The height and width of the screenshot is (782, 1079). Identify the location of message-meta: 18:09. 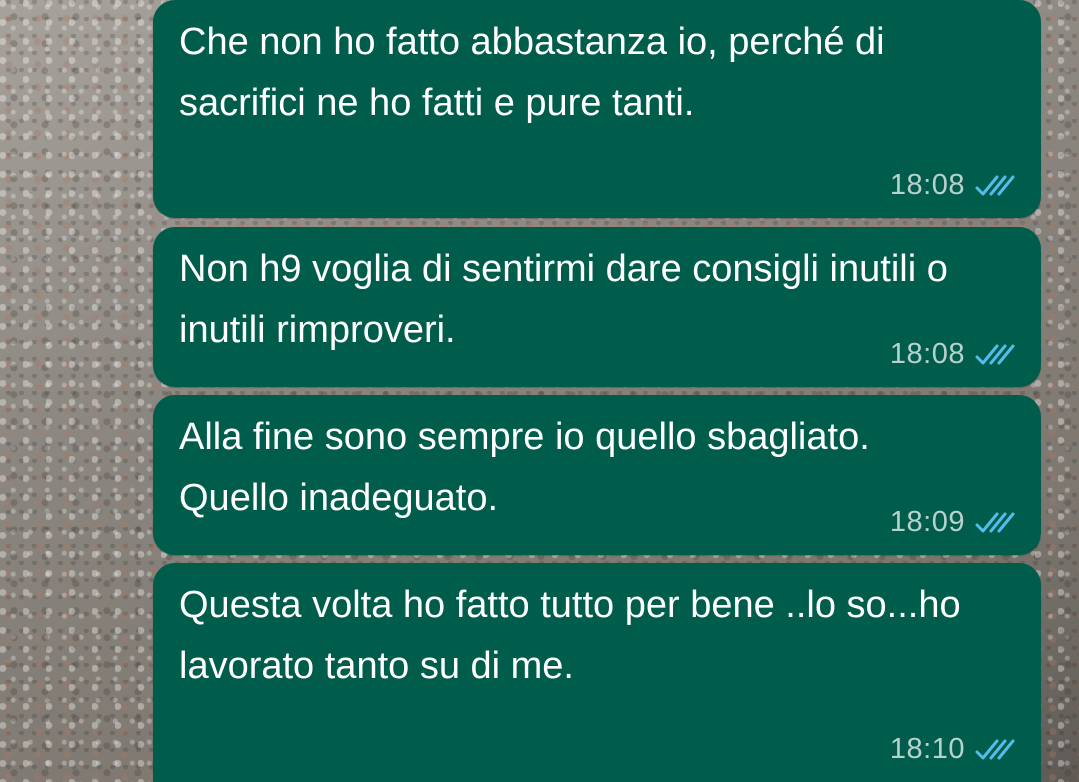
(954, 522).